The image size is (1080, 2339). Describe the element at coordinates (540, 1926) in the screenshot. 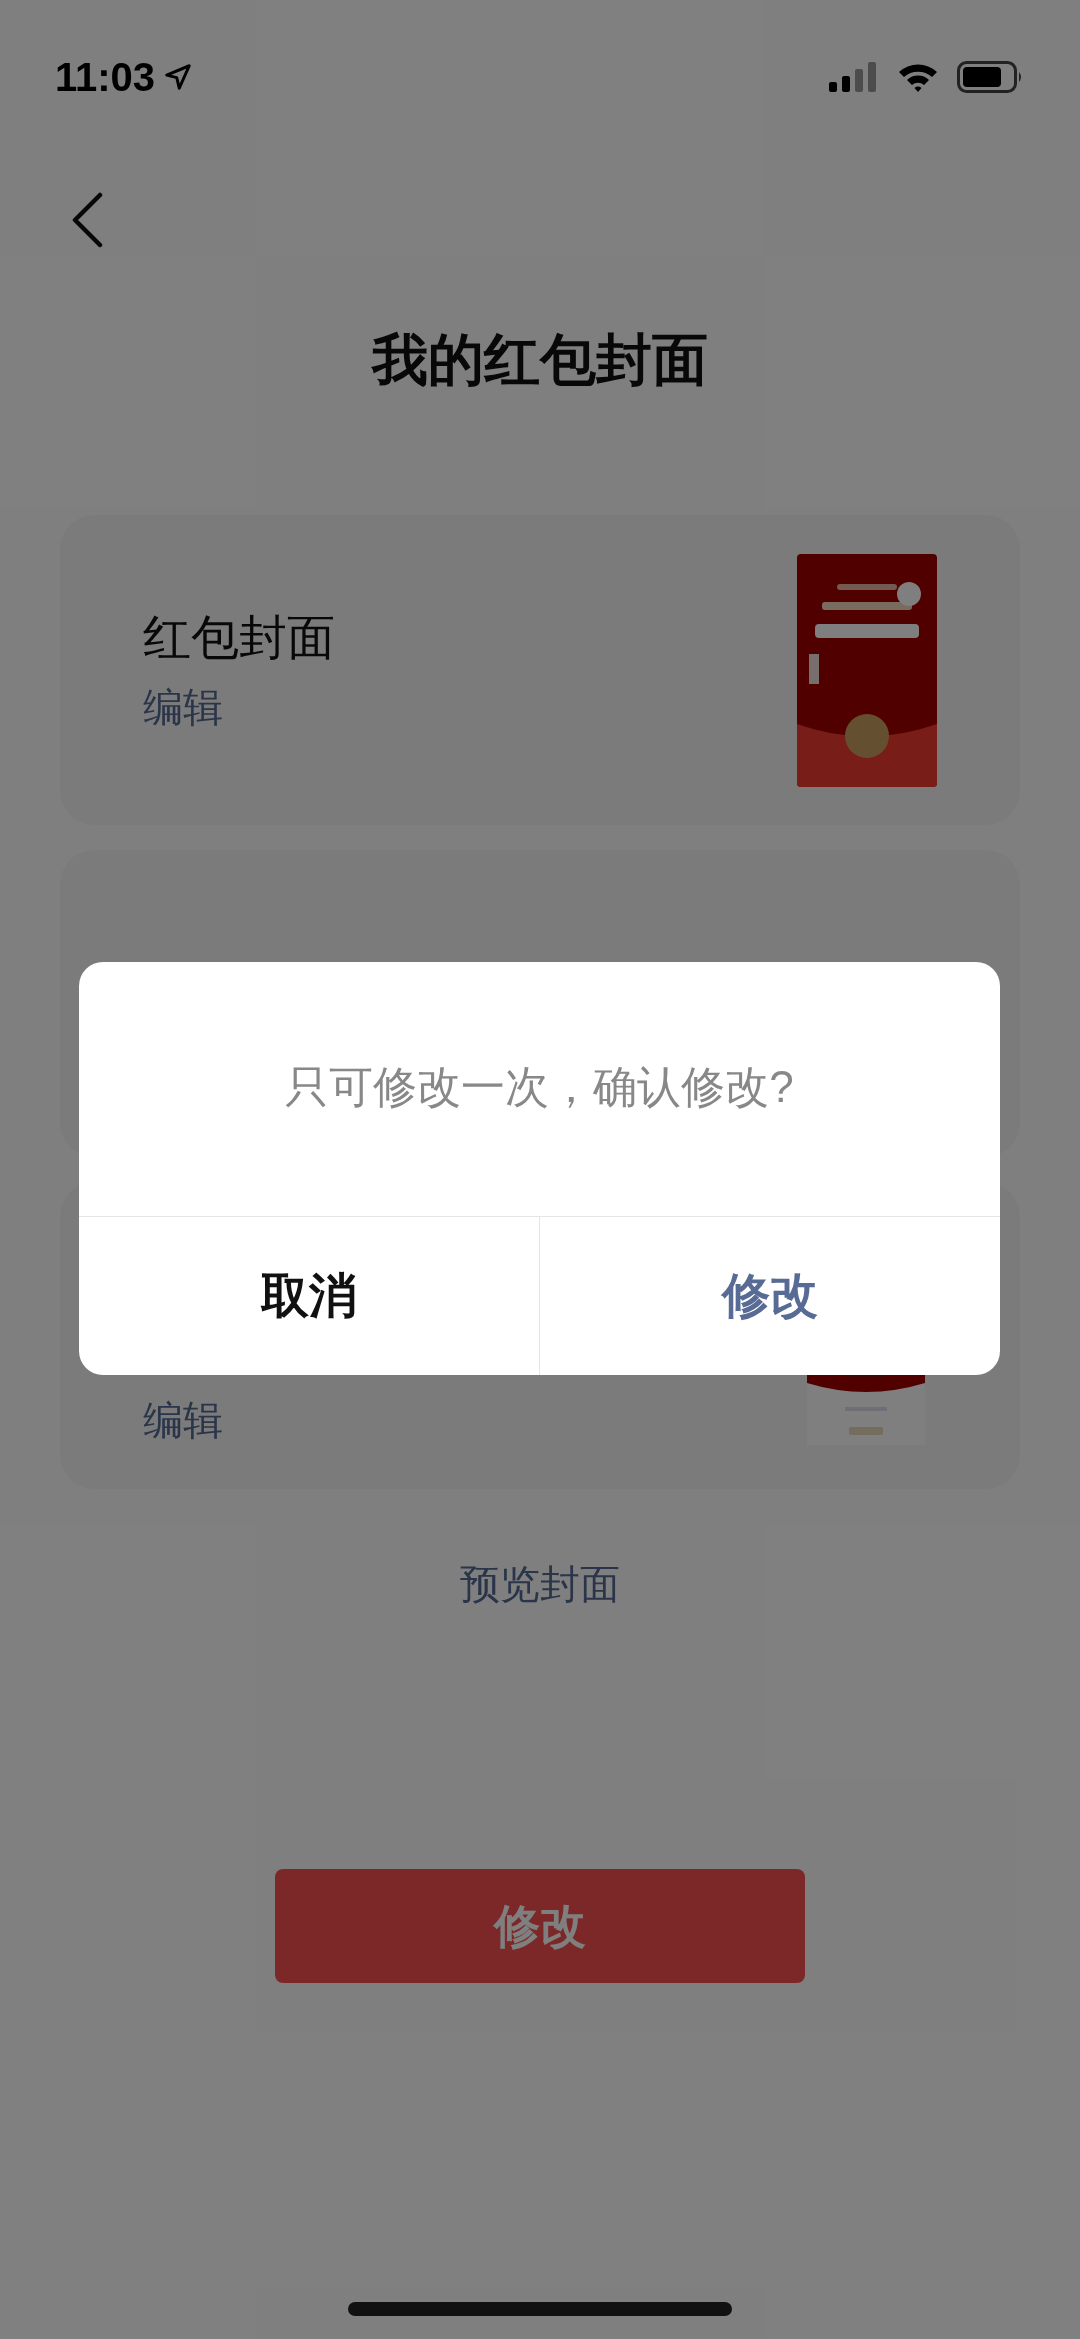

I see `modify-button: 修改` at that location.